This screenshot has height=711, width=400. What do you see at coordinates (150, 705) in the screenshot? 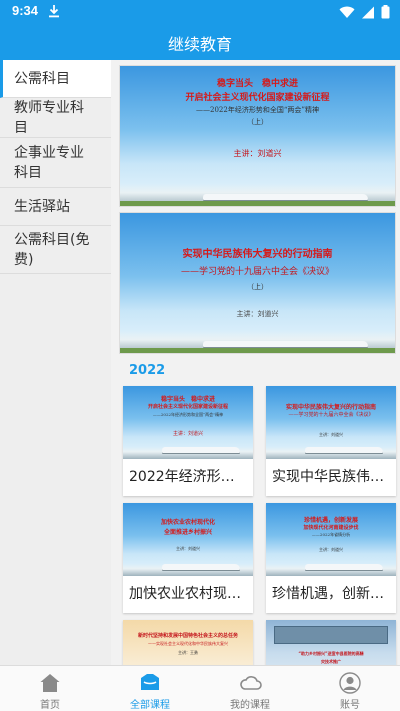
I see `tab-label: 全部课程` at bounding box center [150, 705].